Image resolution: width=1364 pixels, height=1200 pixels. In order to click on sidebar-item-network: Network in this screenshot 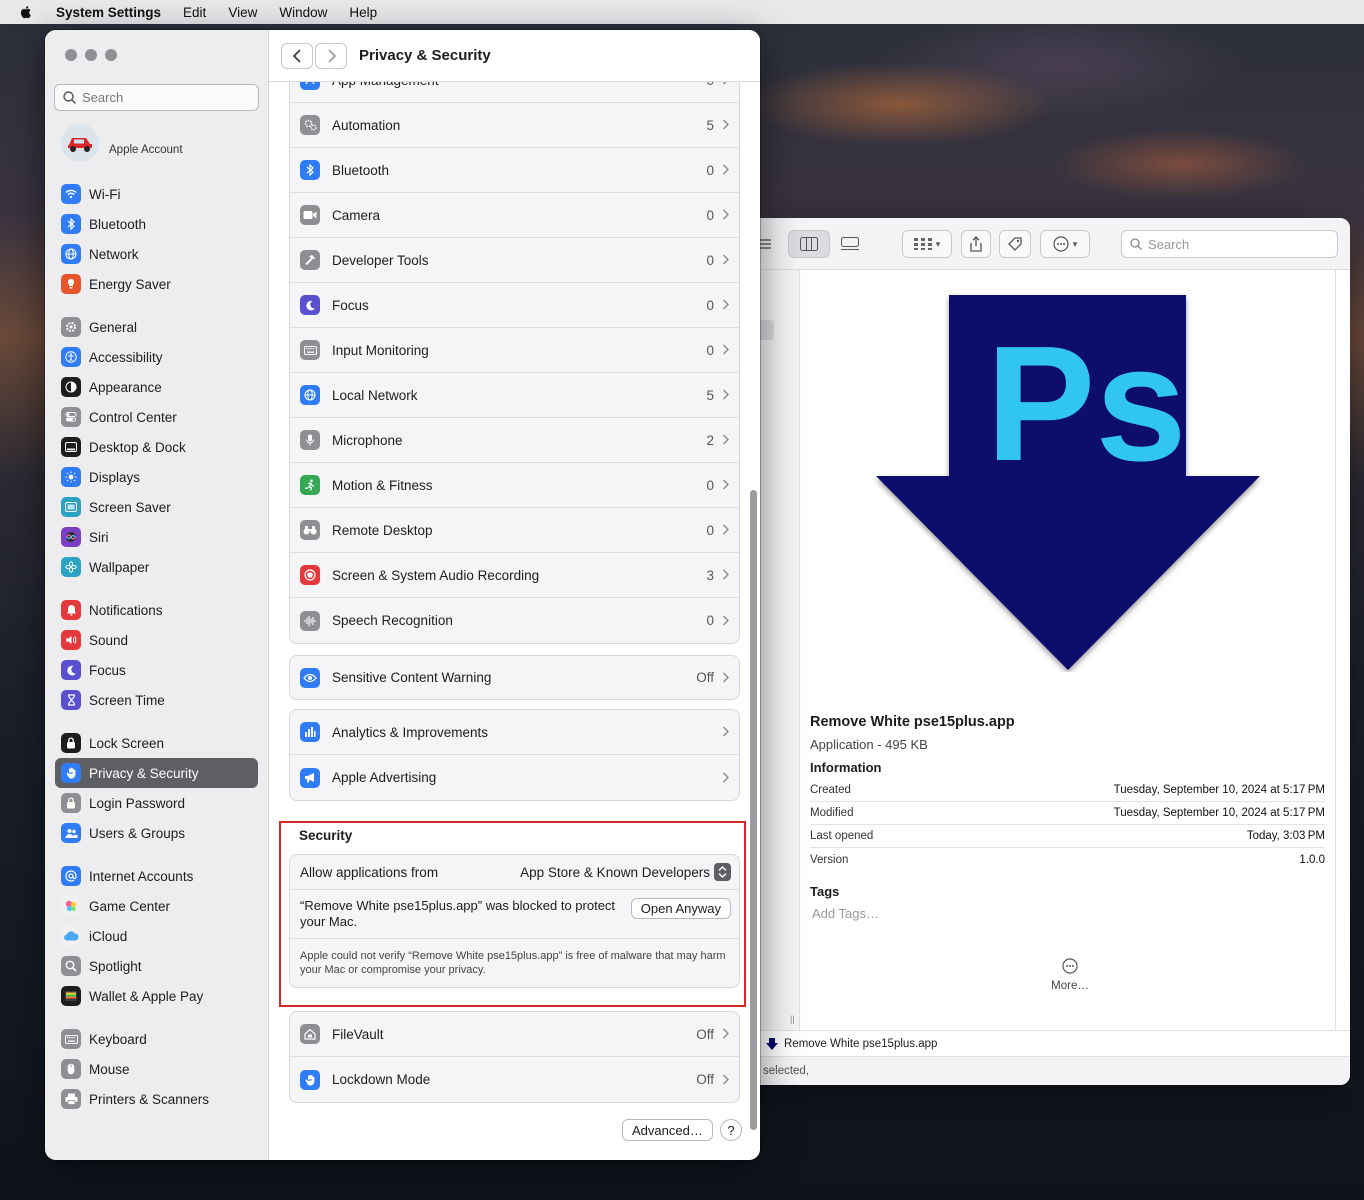, I will do `click(156, 254)`.